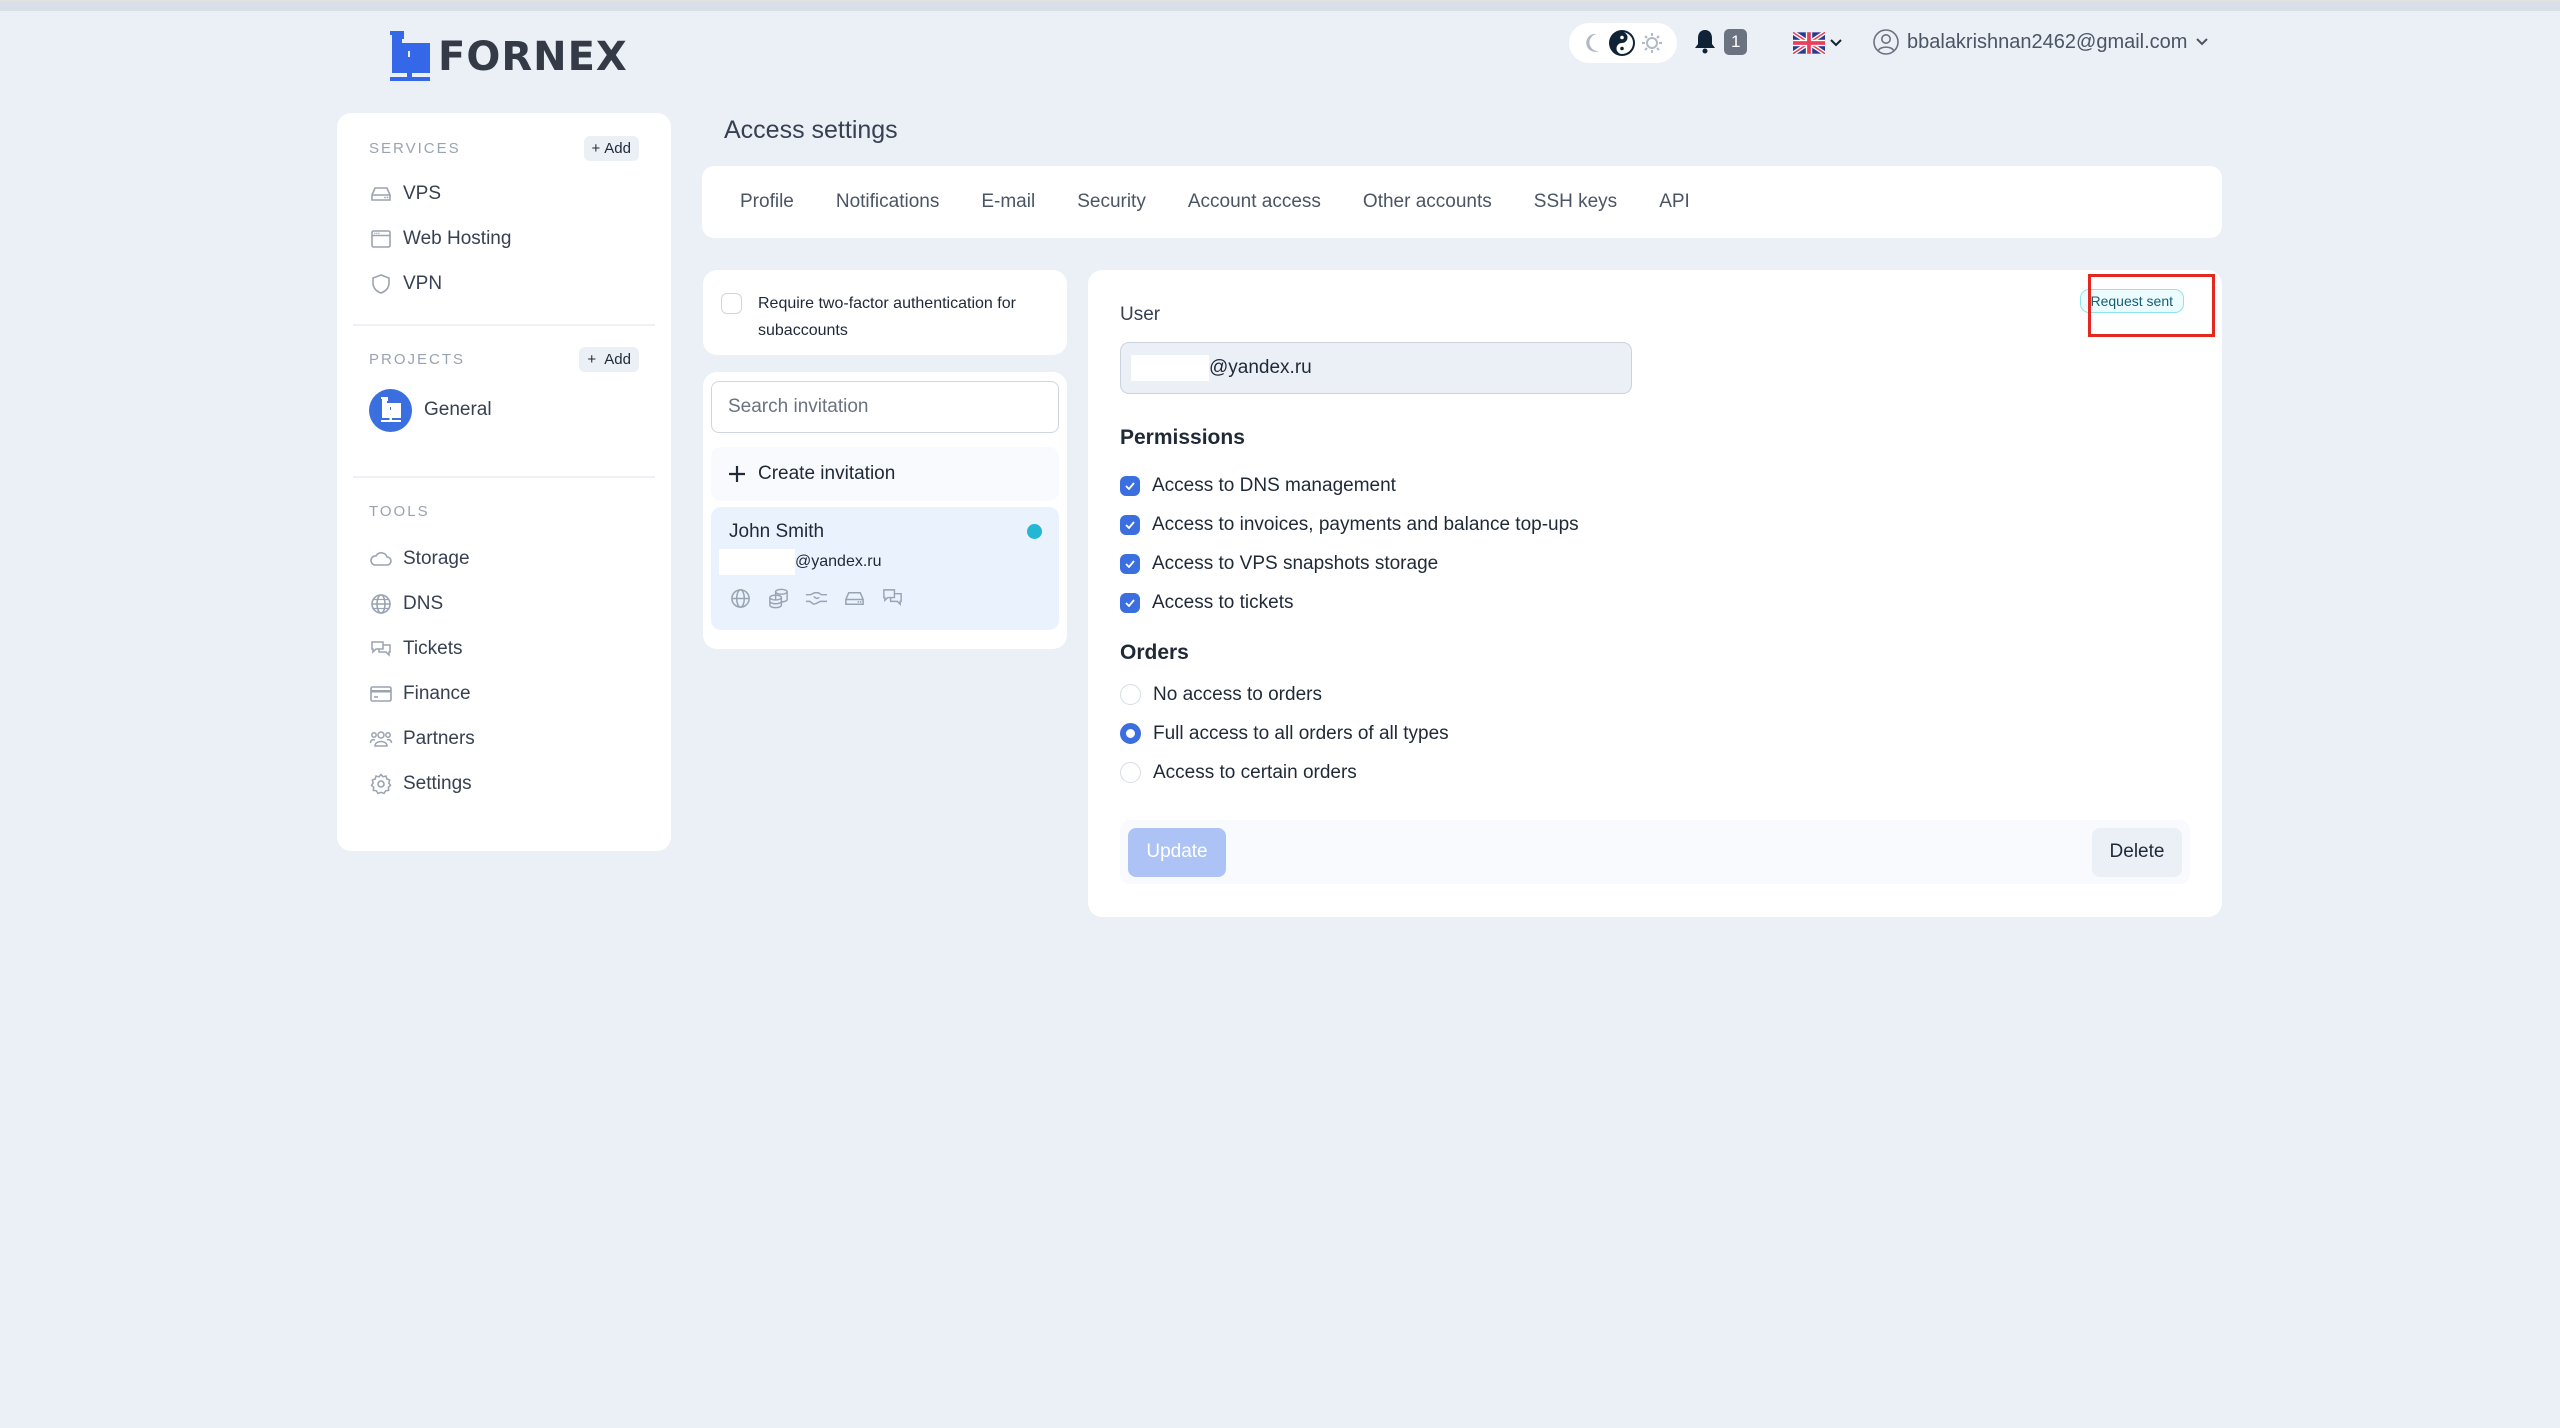 This screenshot has width=2560, height=1428. I want to click on tab-api: API, so click(1674, 202).